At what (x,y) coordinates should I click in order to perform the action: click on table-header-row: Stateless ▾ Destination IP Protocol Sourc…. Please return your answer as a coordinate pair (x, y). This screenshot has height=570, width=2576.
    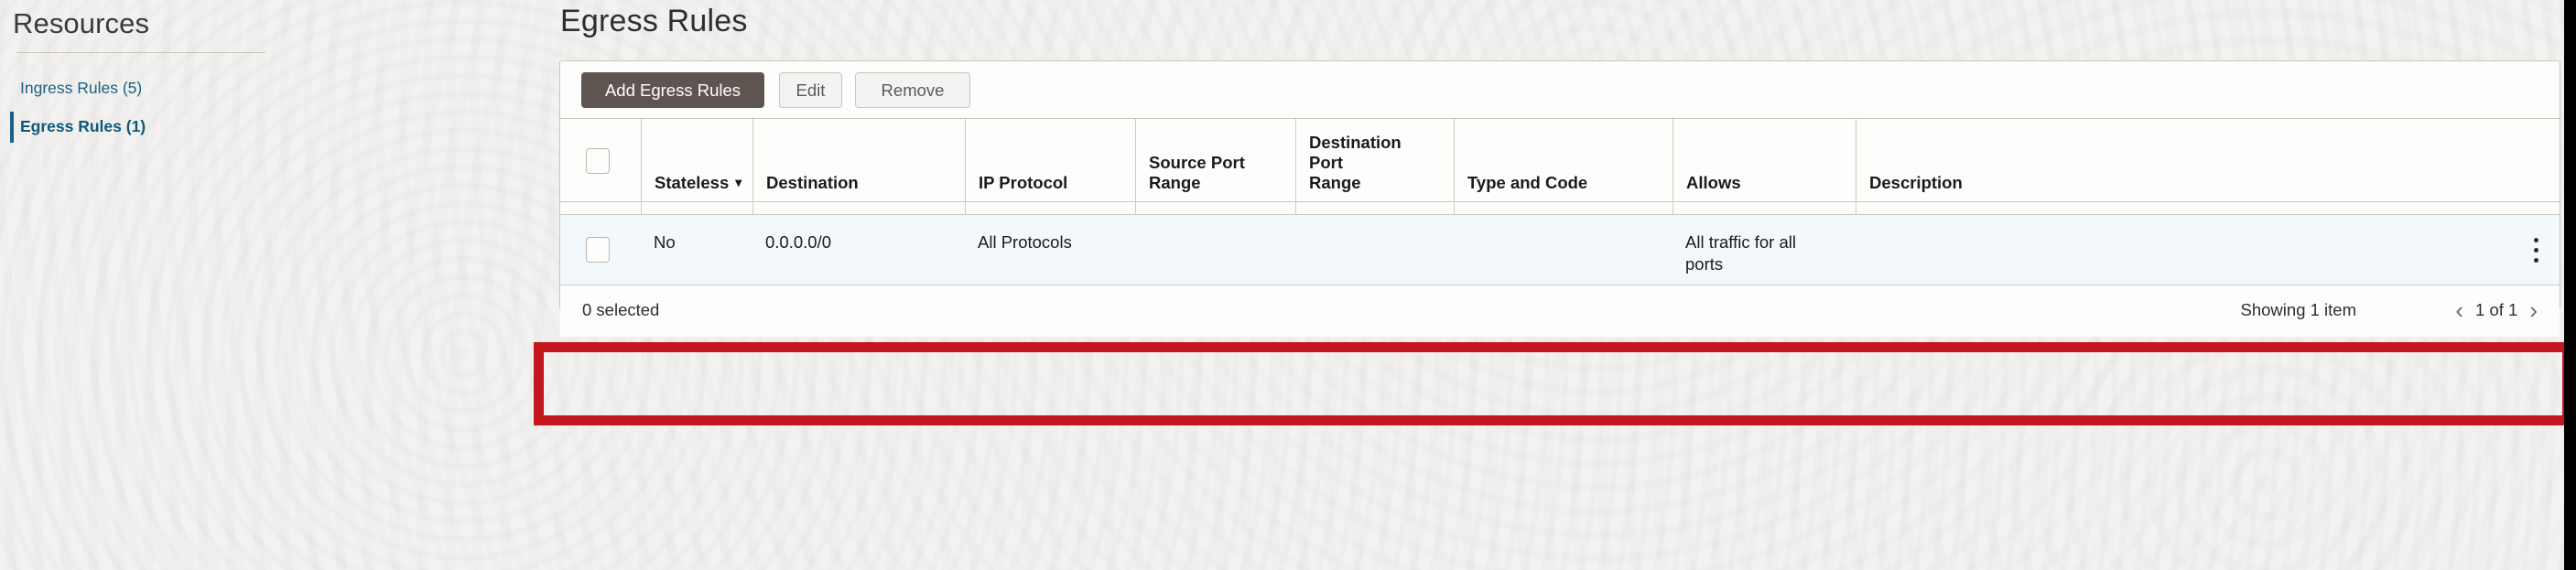
    Looking at the image, I should click on (1561, 160).